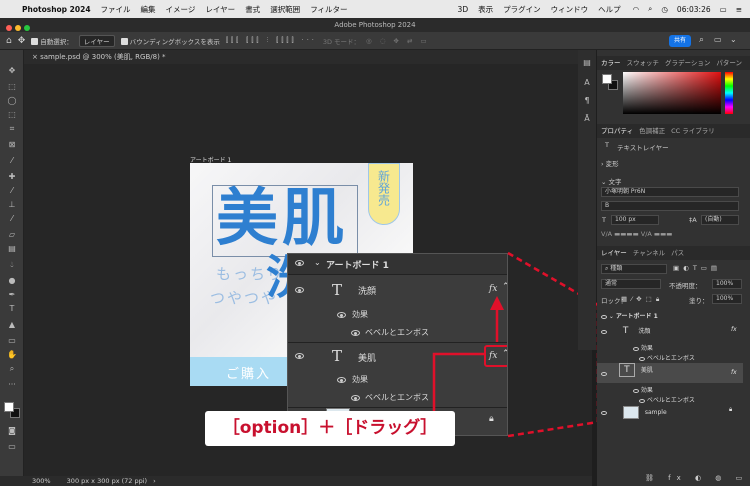 Image resolution: width=750 pixels, height=486 pixels. What do you see at coordinates (652, 131) in the screenshot?
I see `tab-adjustments: 色調補正` at bounding box center [652, 131].